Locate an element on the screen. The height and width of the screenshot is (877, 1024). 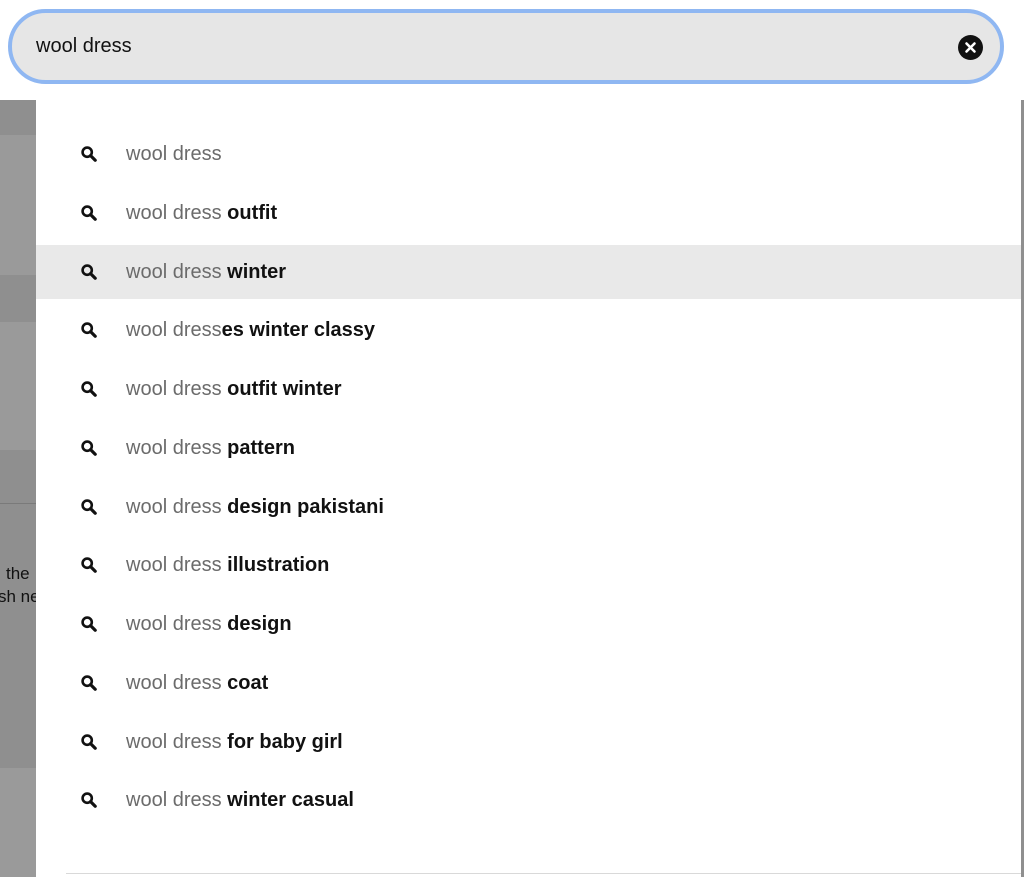
suggestion-text: wool dress is located at coordinates (174, 154).